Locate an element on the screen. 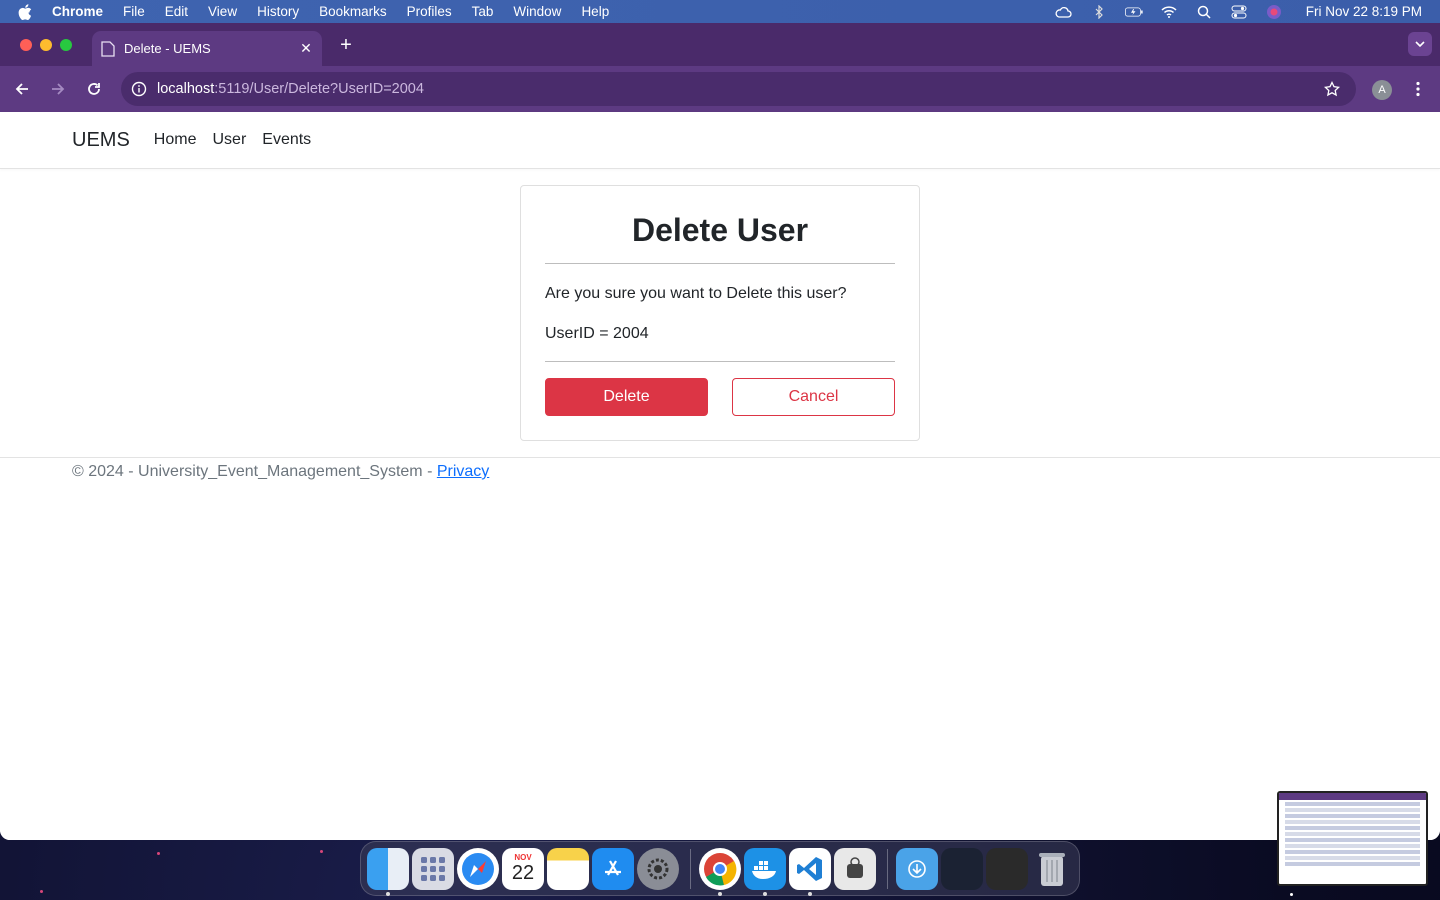 The height and width of the screenshot is (900, 1440). siri-icon is located at coordinates (1274, 11).